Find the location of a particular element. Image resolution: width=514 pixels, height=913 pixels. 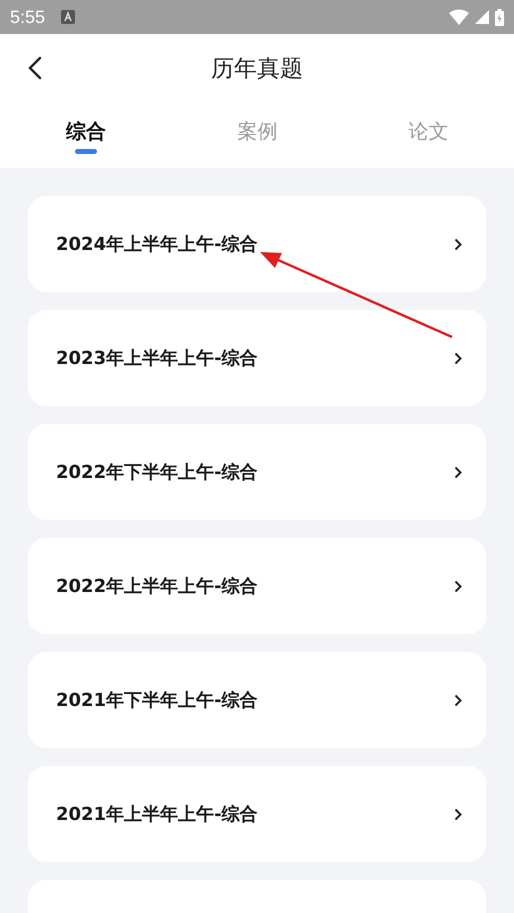

back-icon is located at coordinates (35, 68).